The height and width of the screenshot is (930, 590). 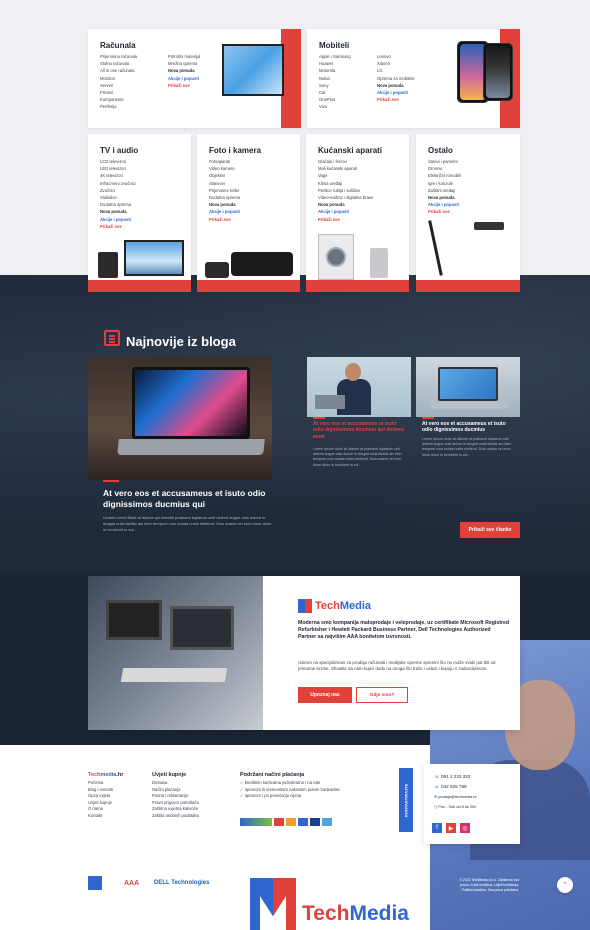 What do you see at coordinates (444, 161) in the screenshot?
I see `category-link: Satovi i pametni` at bounding box center [444, 161].